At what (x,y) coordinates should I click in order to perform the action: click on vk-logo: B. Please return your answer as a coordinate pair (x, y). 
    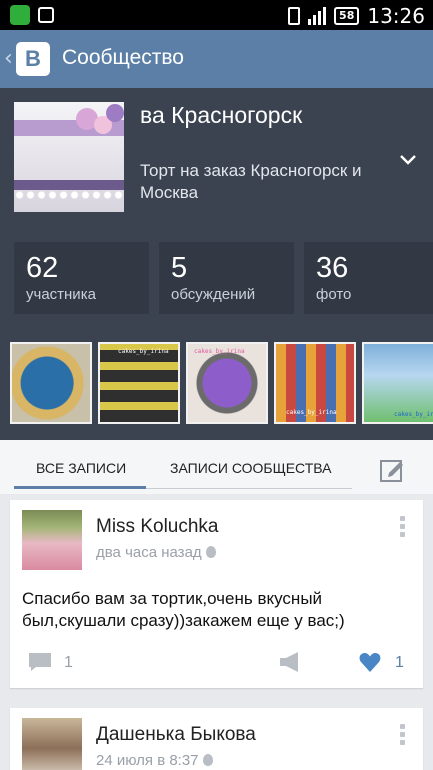
    Looking at the image, I should click on (33, 59).